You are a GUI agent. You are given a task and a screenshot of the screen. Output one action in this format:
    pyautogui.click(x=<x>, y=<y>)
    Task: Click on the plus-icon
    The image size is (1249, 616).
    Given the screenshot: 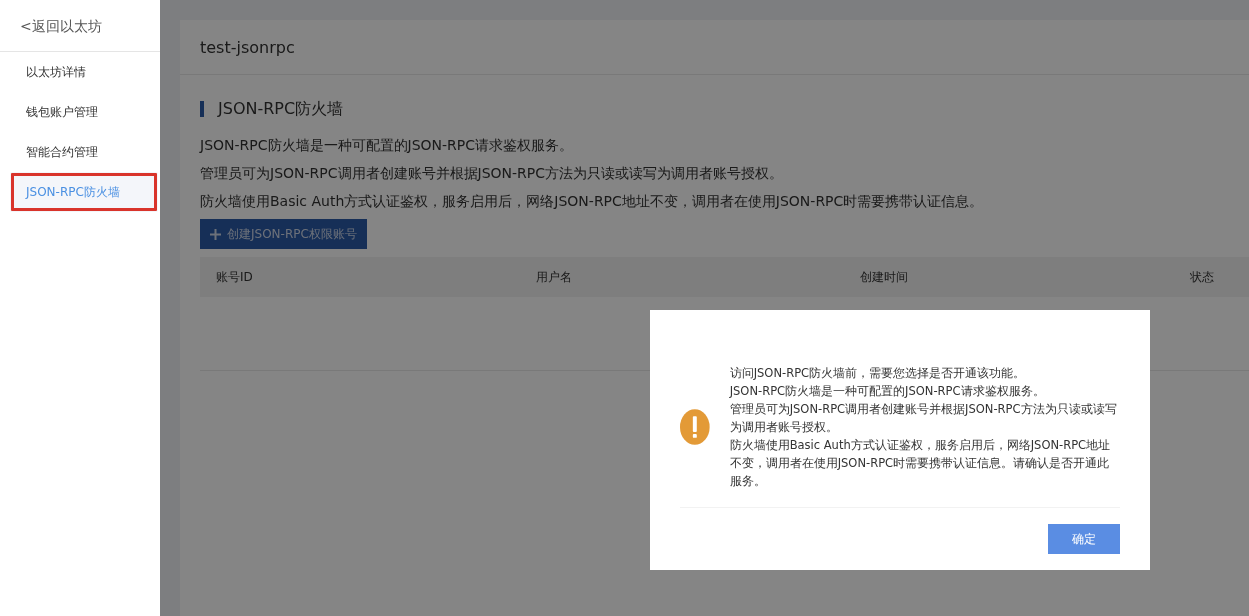 What is the action you would take?
    pyautogui.click(x=215, y=234)
    